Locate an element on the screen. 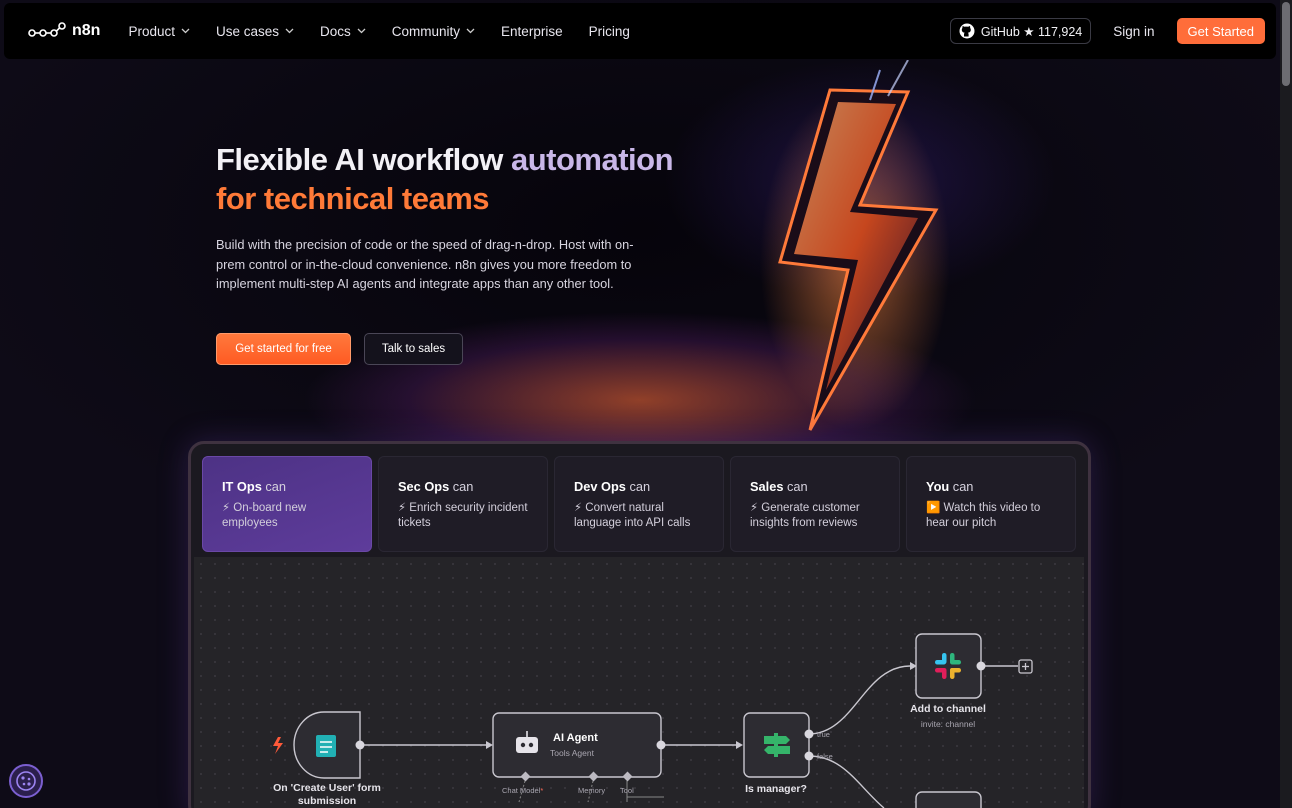 The height and width of the screenshot is (808, 1292). get-started-free-button: Get started for free is located at coordinates (283, 349).